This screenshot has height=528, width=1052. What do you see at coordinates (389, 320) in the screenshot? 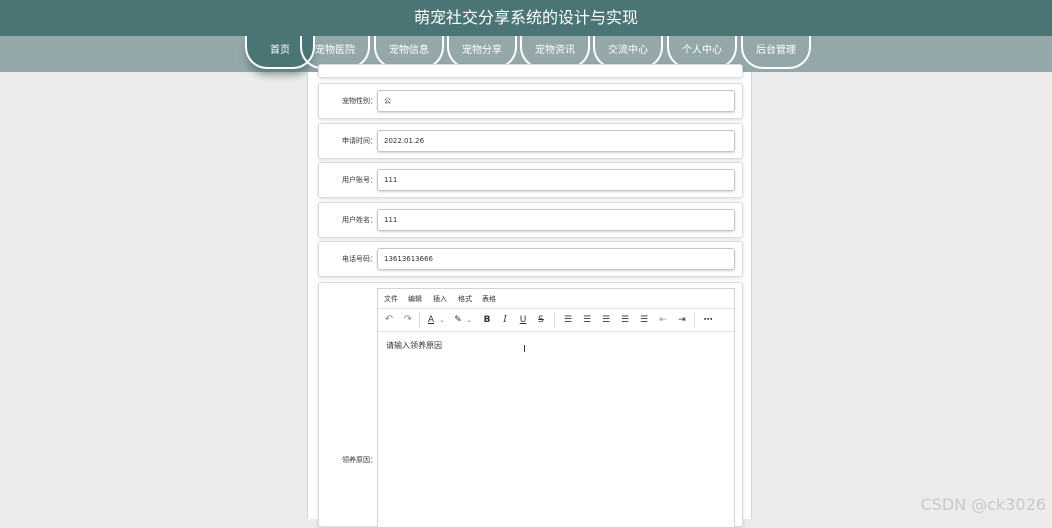
I see `undo-icon: ↶` at bounding box center [389, 320].